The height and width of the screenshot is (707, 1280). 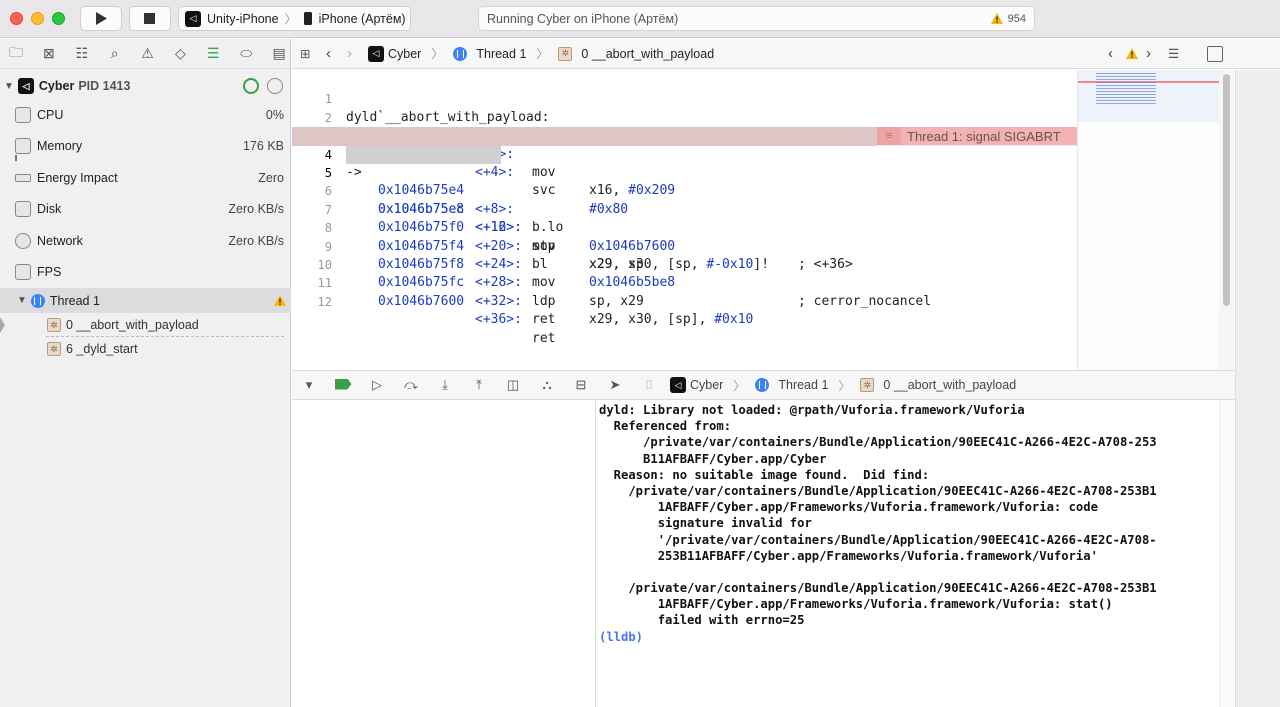 I want to click on run-button, so click(x=101, y=18).